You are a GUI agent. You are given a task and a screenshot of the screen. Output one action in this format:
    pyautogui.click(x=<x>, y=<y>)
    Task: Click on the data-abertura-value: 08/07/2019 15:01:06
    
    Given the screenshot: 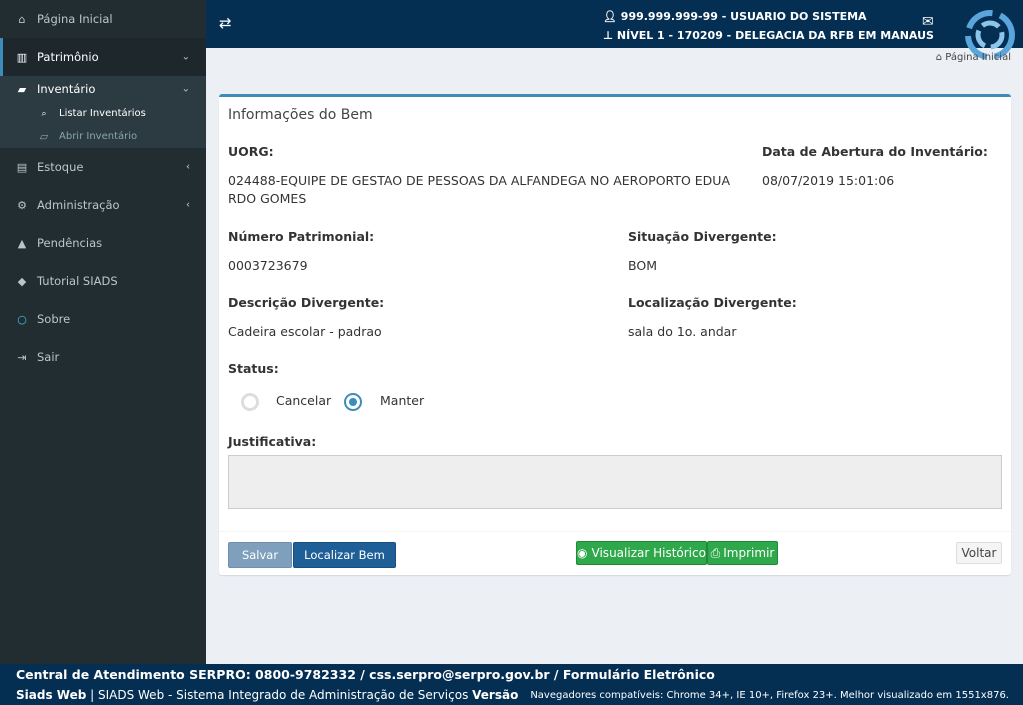 What is the action you would take?
    pyautogui.click(x=828, y=180)
    